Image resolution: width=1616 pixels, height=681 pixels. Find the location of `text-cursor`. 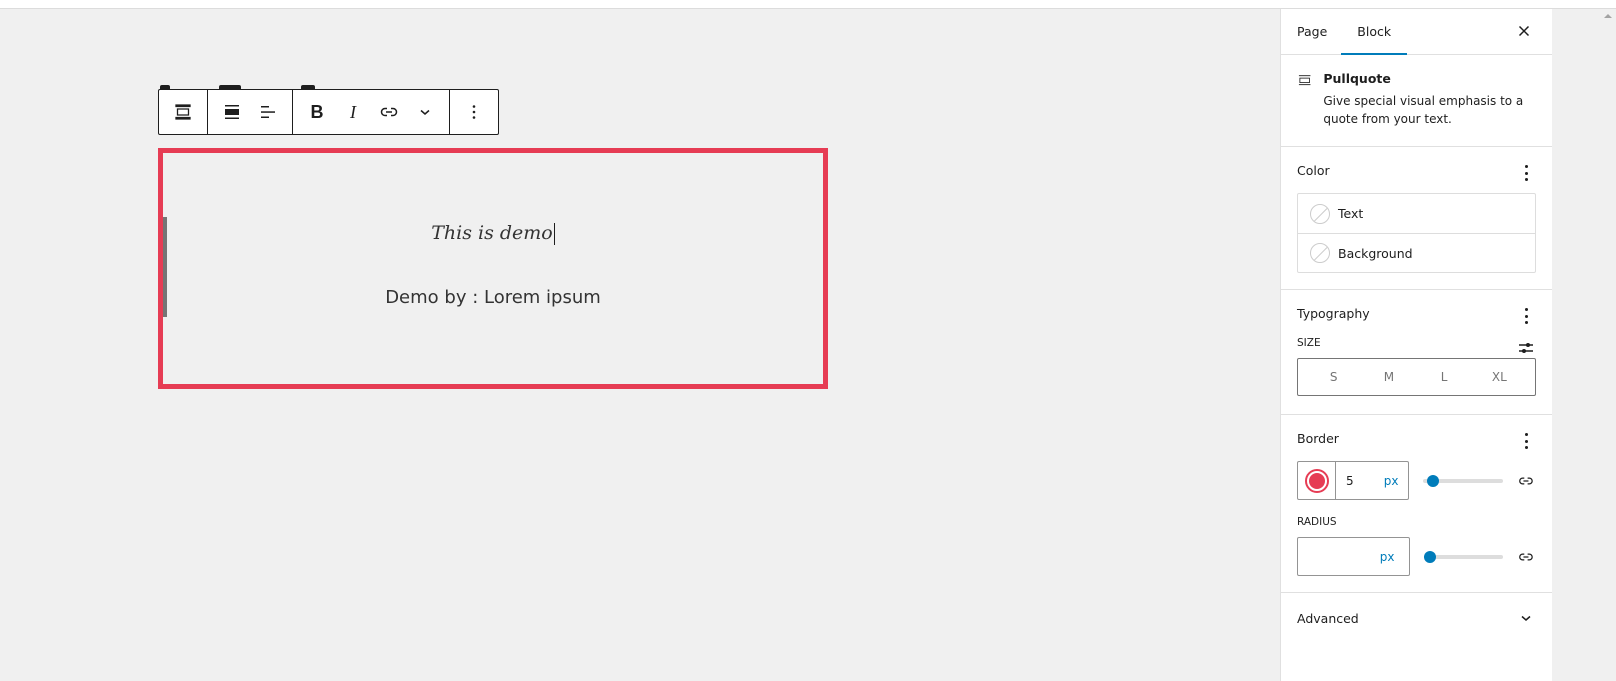

text-cursor is located at coordinates (554, 233).